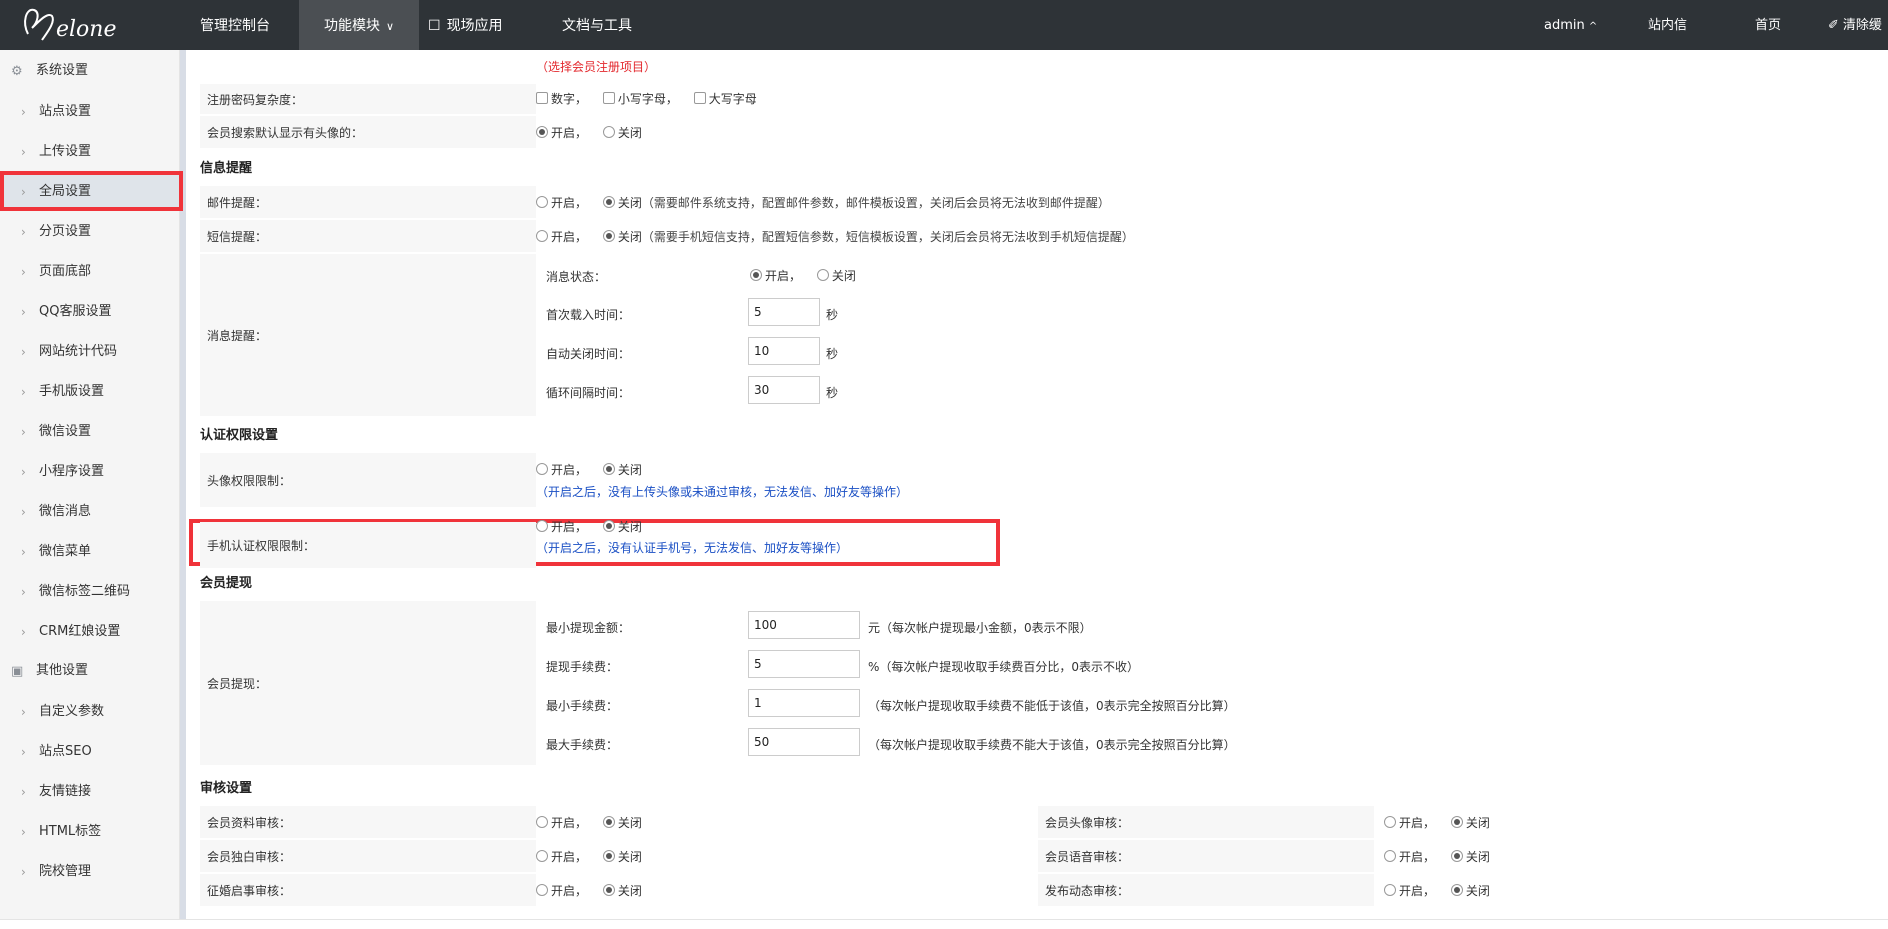 This screenshot has width=1888, height=929. I want to click on sidebar-item-seo: › 站点SEO, so click(90, 752).